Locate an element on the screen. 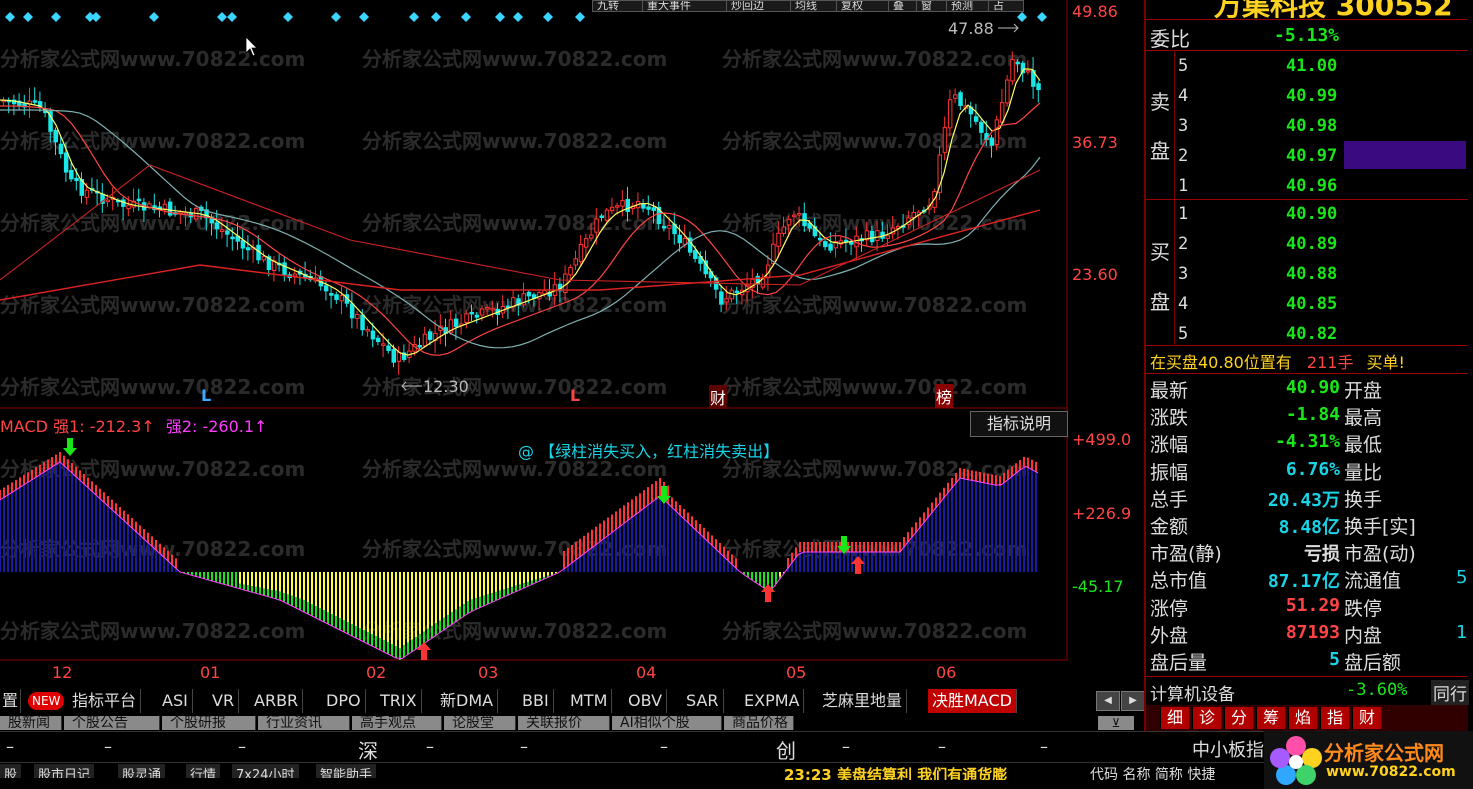 This screenshot has height=789, width=1473. news-tab-5: 论股堂 is located at coordinates (480, 723).